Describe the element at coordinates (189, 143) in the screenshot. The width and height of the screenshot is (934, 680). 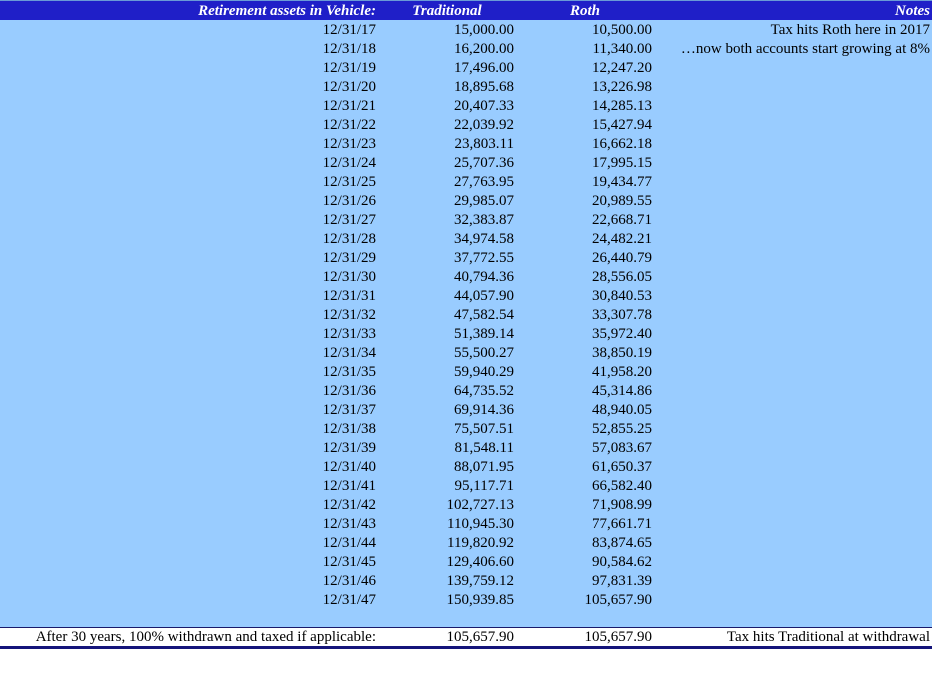
I see `date-cell: 12/31/23` at that location.